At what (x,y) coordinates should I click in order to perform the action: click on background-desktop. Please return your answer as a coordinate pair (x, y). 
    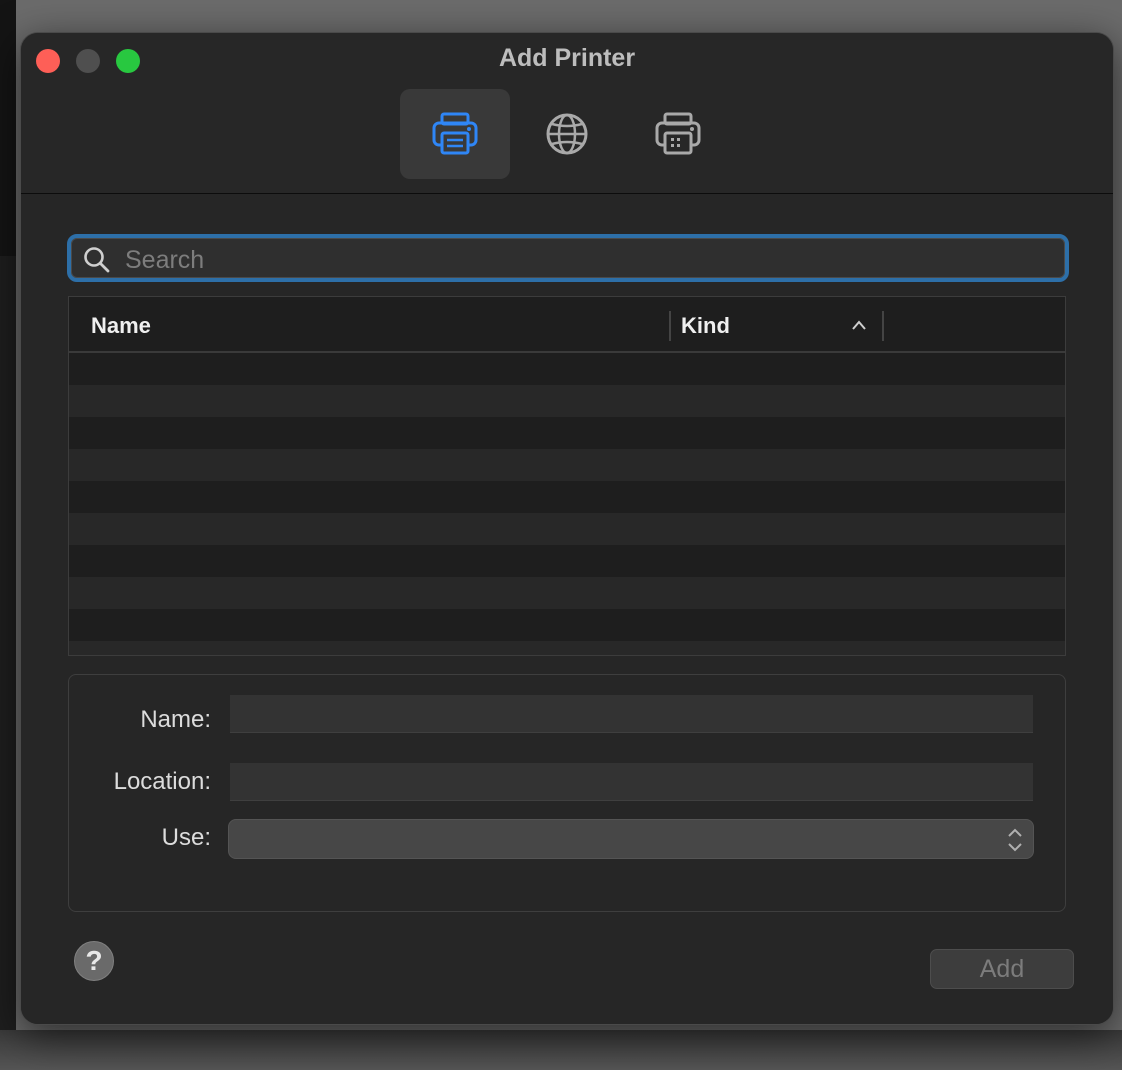
    Looking at the image, I should click on (561, 1050).